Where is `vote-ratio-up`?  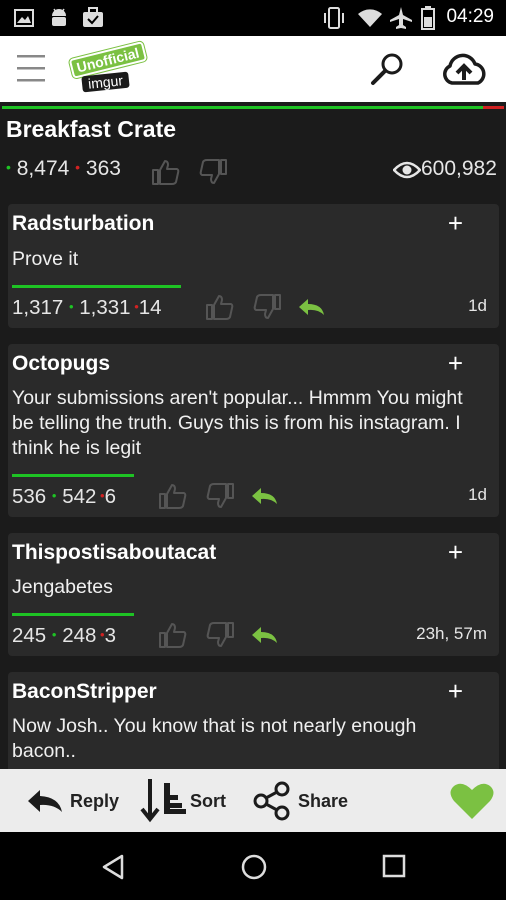 vote-ratio-up is located at coordinates (242, 107).